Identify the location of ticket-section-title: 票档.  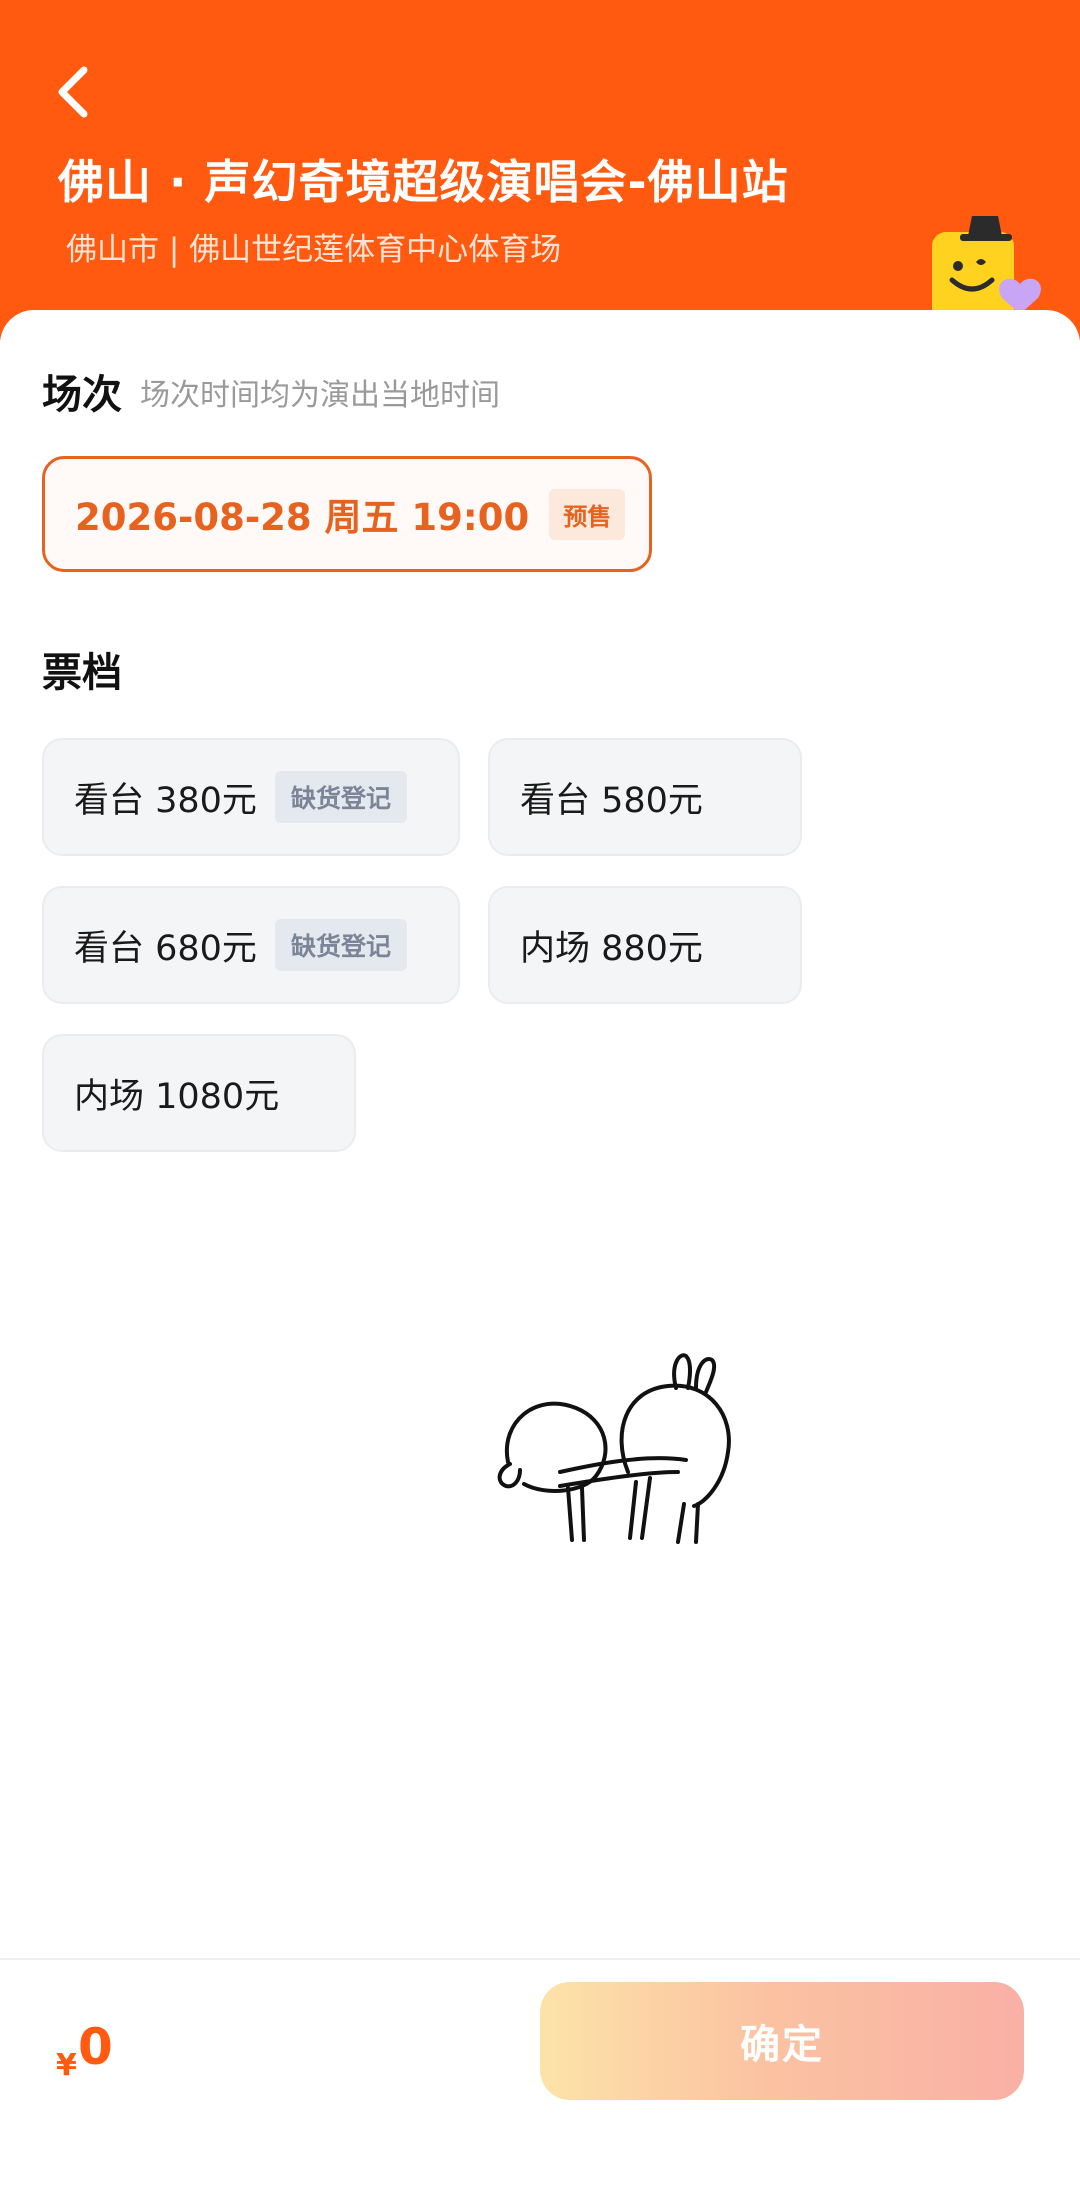
(82, 673).